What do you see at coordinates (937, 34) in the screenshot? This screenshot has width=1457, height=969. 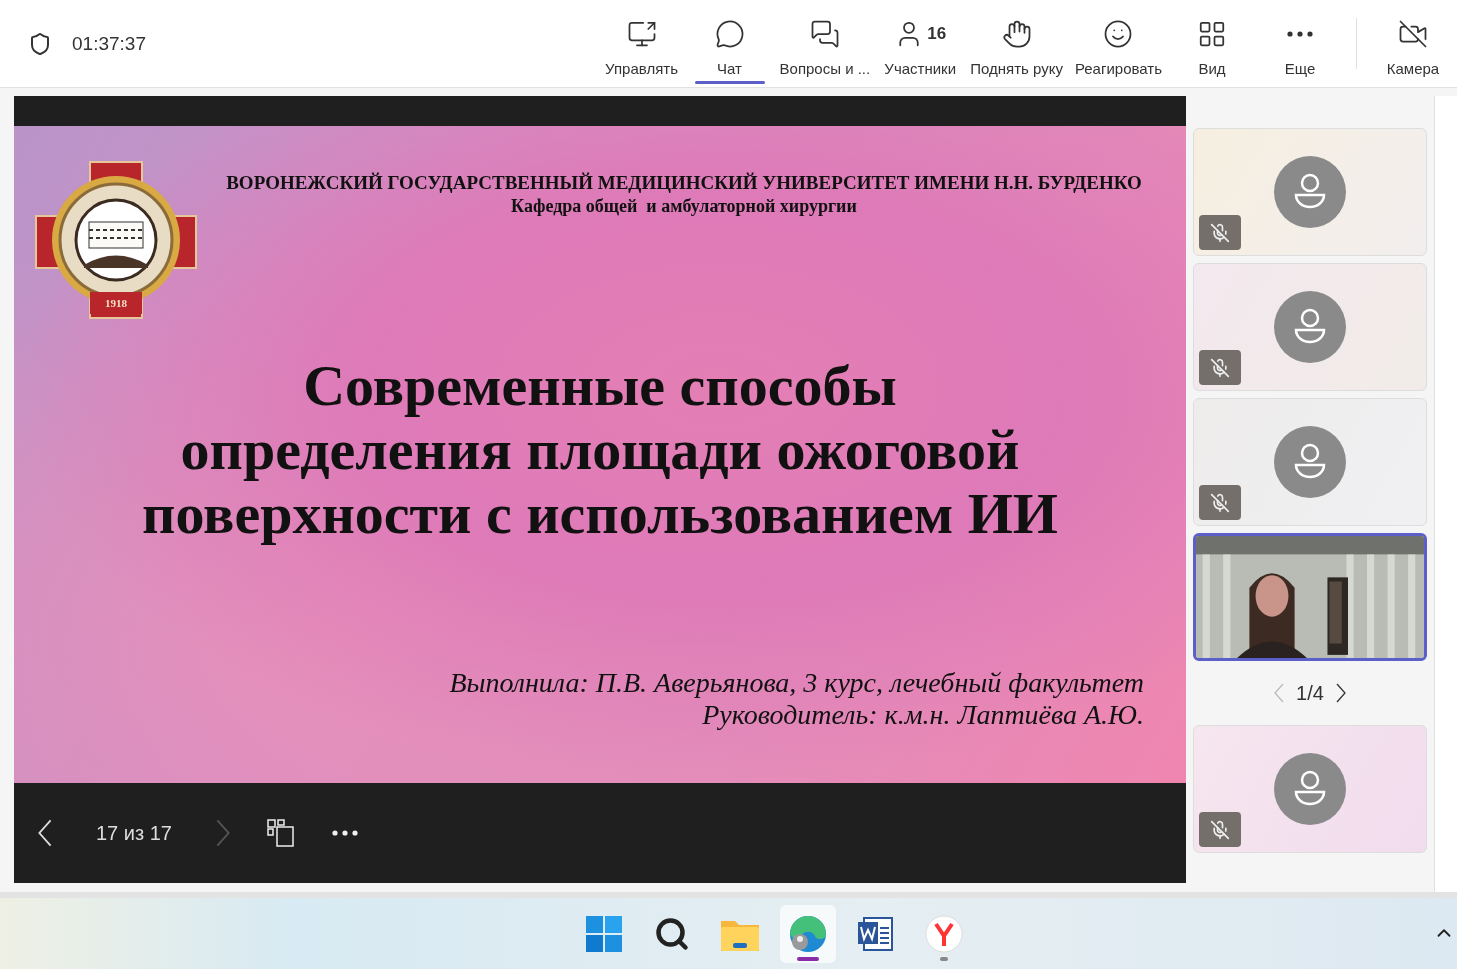 I see `participant-count: 16` at bounding box center [937, 34].